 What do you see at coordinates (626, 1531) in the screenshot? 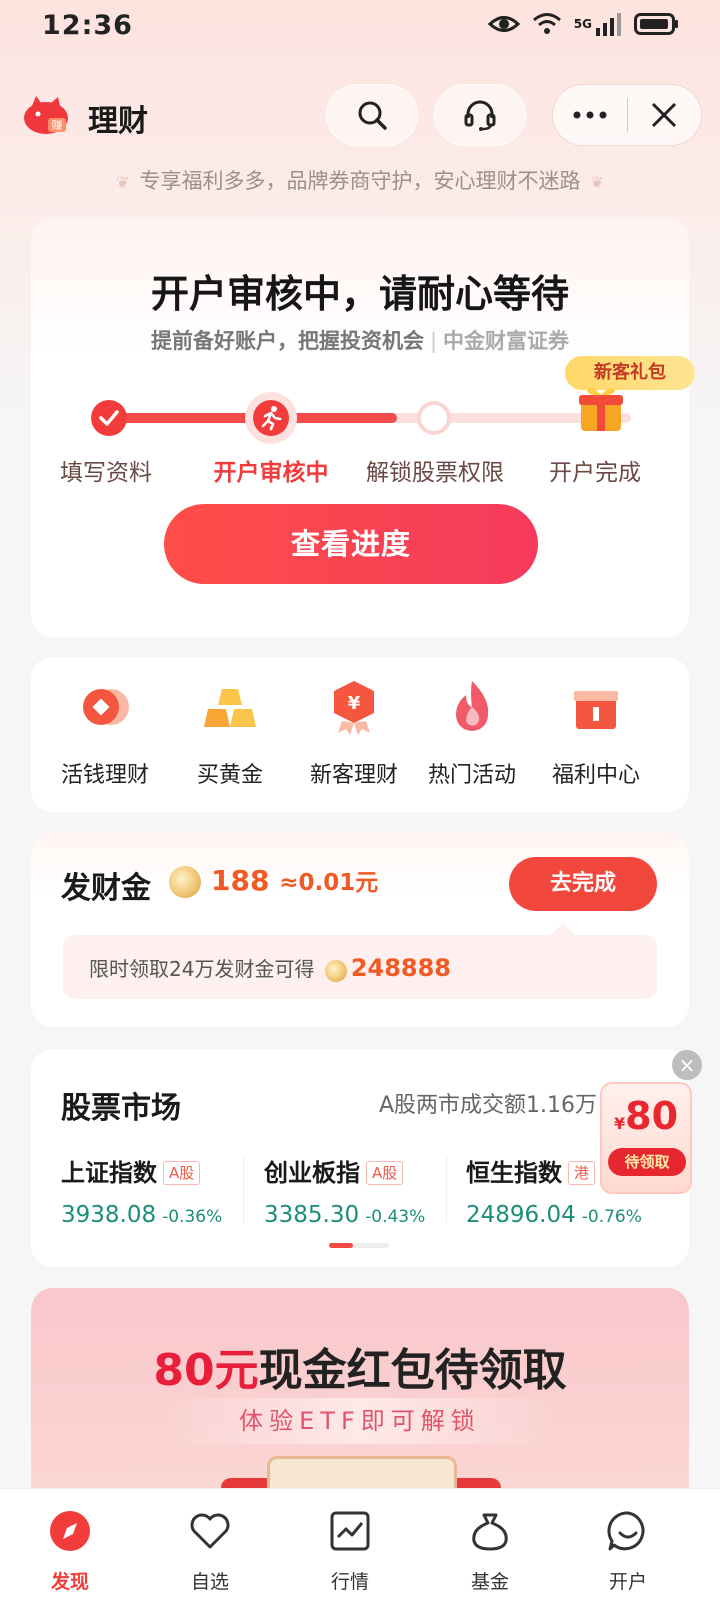
I see `smile-chat-icon` at bounding box center [626, 1531].